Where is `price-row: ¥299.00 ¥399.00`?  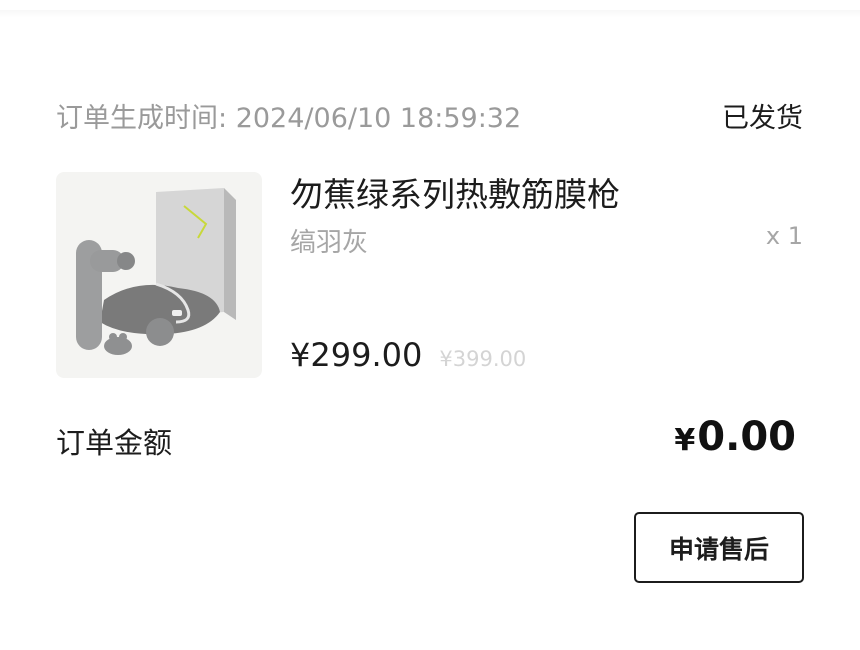 price-row: ¥299.00 ¥399.00 is located at coordinates (408, 355).